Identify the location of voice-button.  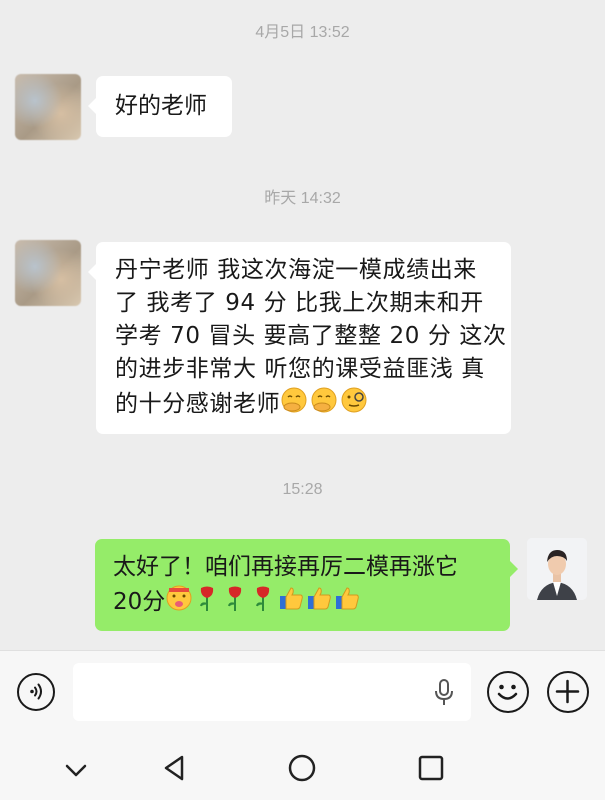
(36, 692).